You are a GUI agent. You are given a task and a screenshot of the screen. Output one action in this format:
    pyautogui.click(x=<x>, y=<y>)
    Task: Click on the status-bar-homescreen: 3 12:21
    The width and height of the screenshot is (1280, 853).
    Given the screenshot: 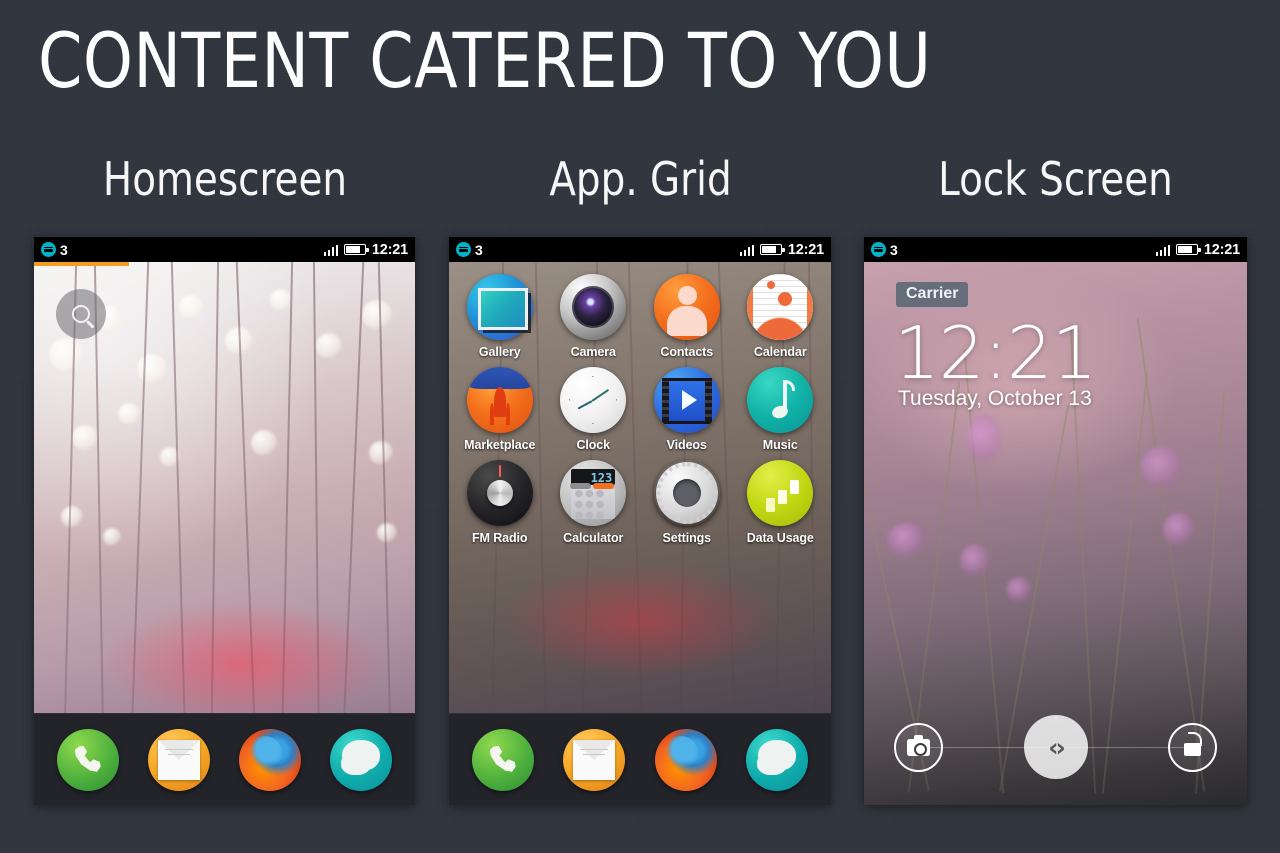 What is the action you would take?
    pyautogui.click(x=224, y=249)
    